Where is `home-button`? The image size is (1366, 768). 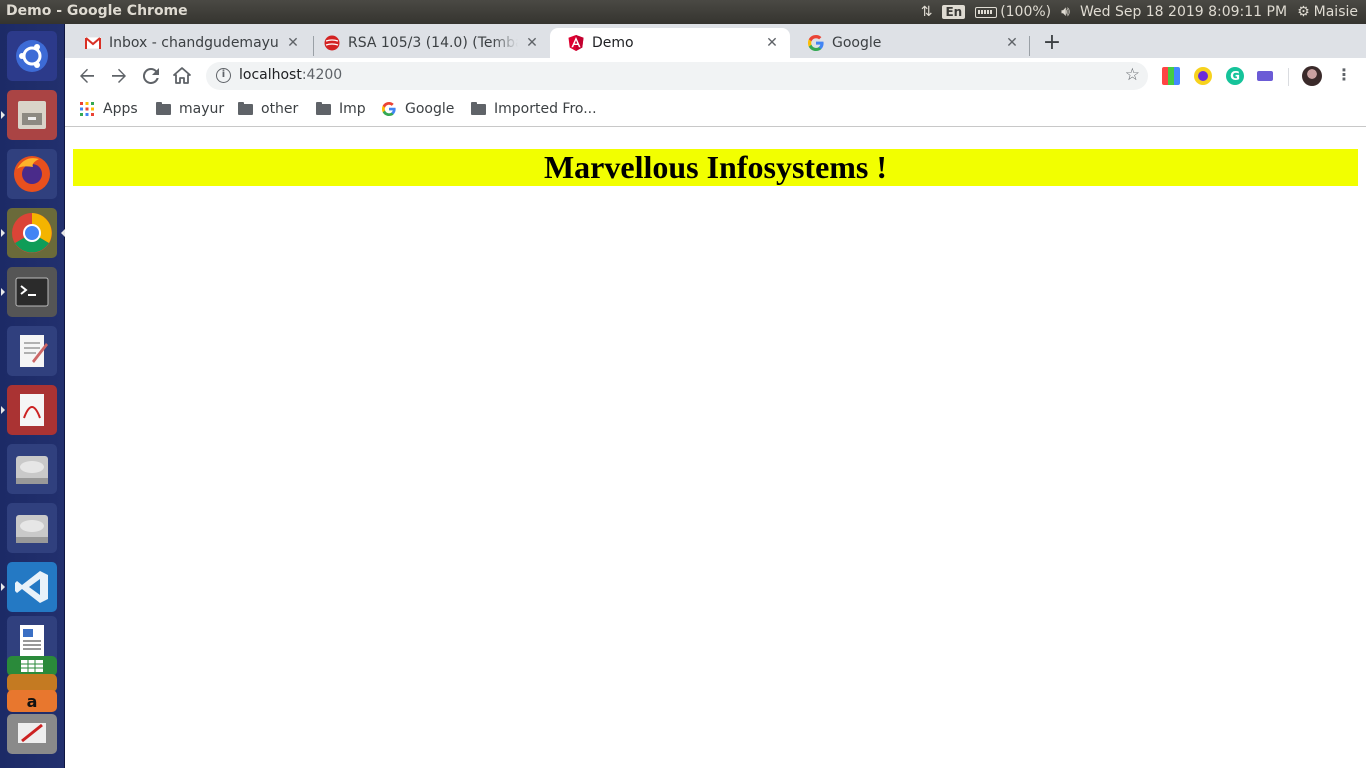
home-button is located at coordinates (182, 76).